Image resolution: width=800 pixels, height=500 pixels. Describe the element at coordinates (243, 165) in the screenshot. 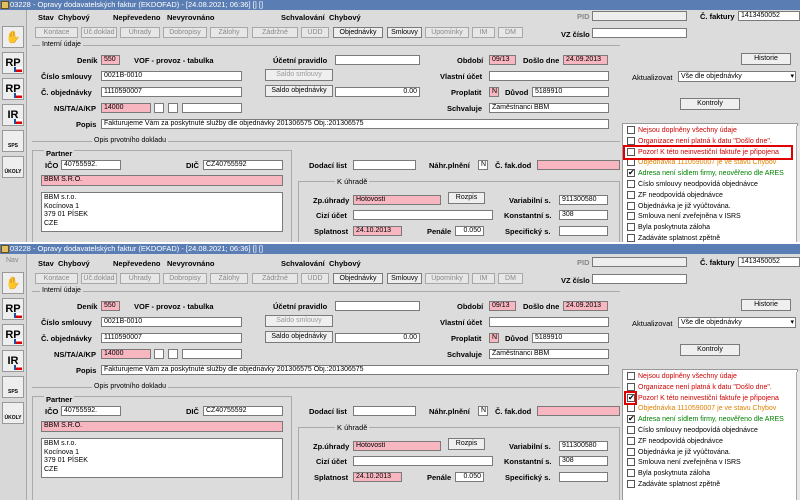

I see `dic-field: CZ40755592` at that location.